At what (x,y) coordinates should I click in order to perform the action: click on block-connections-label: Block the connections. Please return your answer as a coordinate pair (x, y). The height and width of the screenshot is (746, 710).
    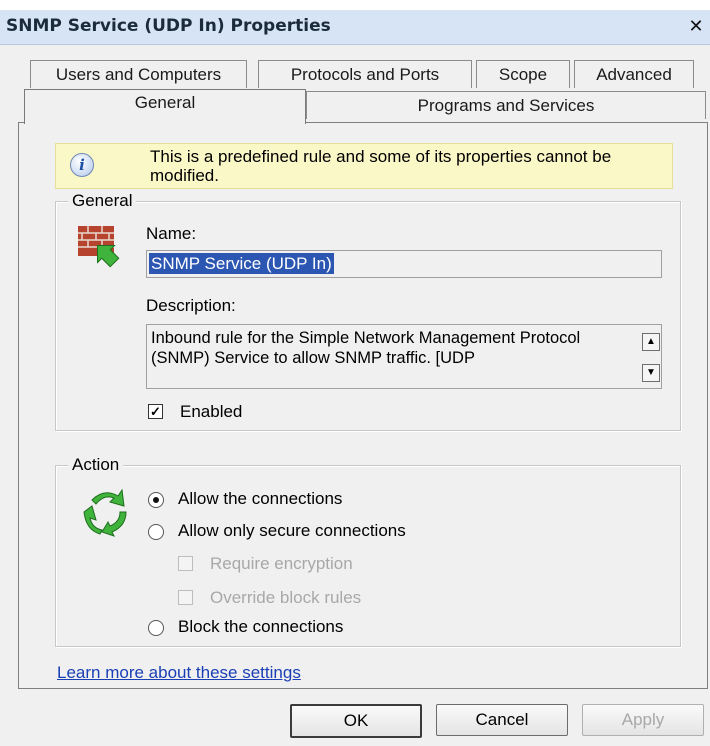
    Looking at the image, I should click on (261, 626).